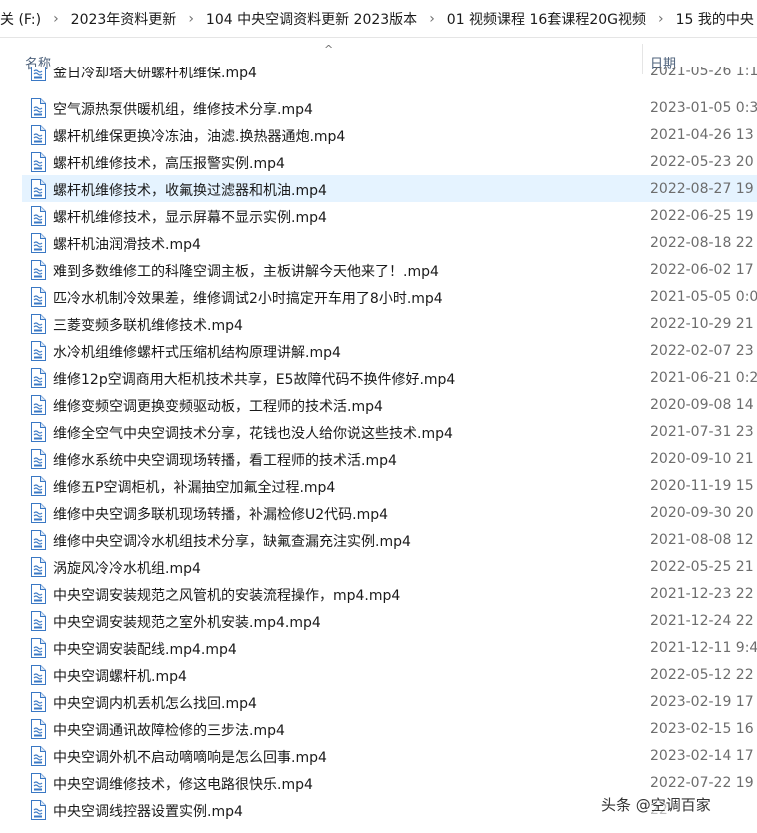  What do you see at coordinates (329, 49) in the screenshot?
I see `sort-ascending-icon: ^` at bounding box center [329, 49].